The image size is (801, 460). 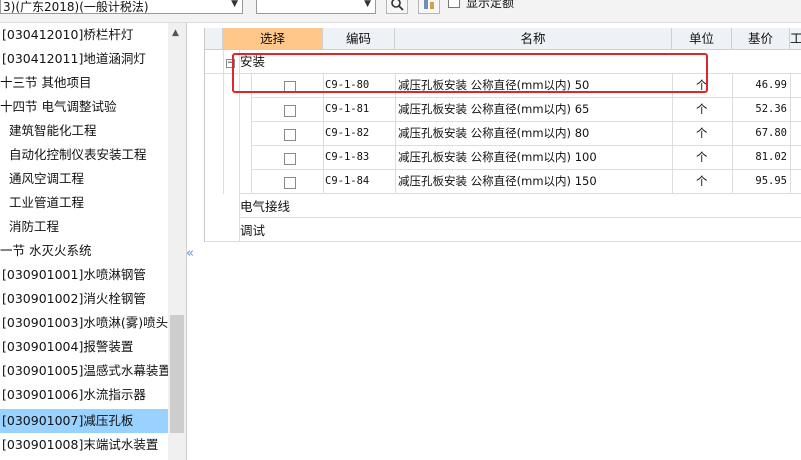 I want to click on search-input: ▼, so click(x=316, y=7).